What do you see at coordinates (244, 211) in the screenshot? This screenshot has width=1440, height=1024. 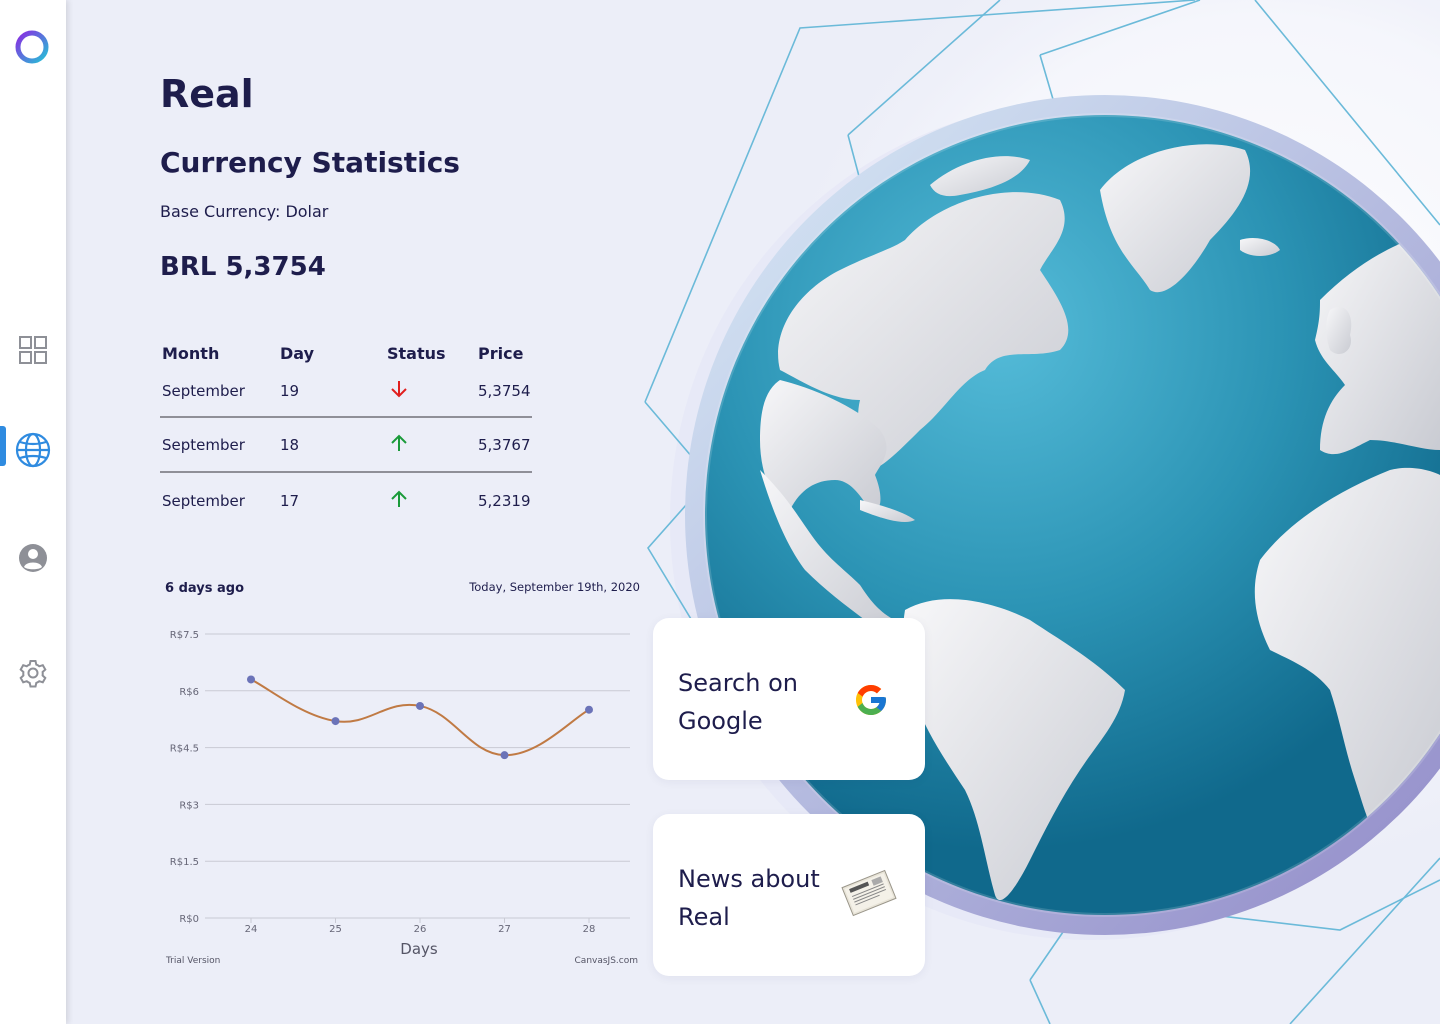 I see `base-currency: Base Currency: Dolar` at bounding box center [244, 211].